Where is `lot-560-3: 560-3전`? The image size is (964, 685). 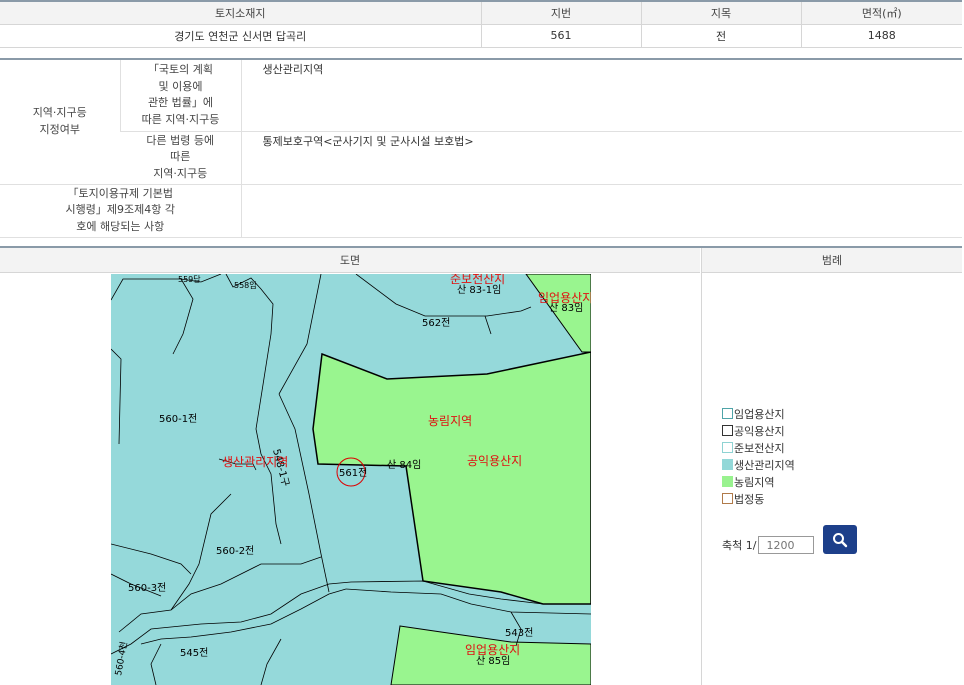
lot-560-3: 560-3전 is located at coordinates (147, 588).